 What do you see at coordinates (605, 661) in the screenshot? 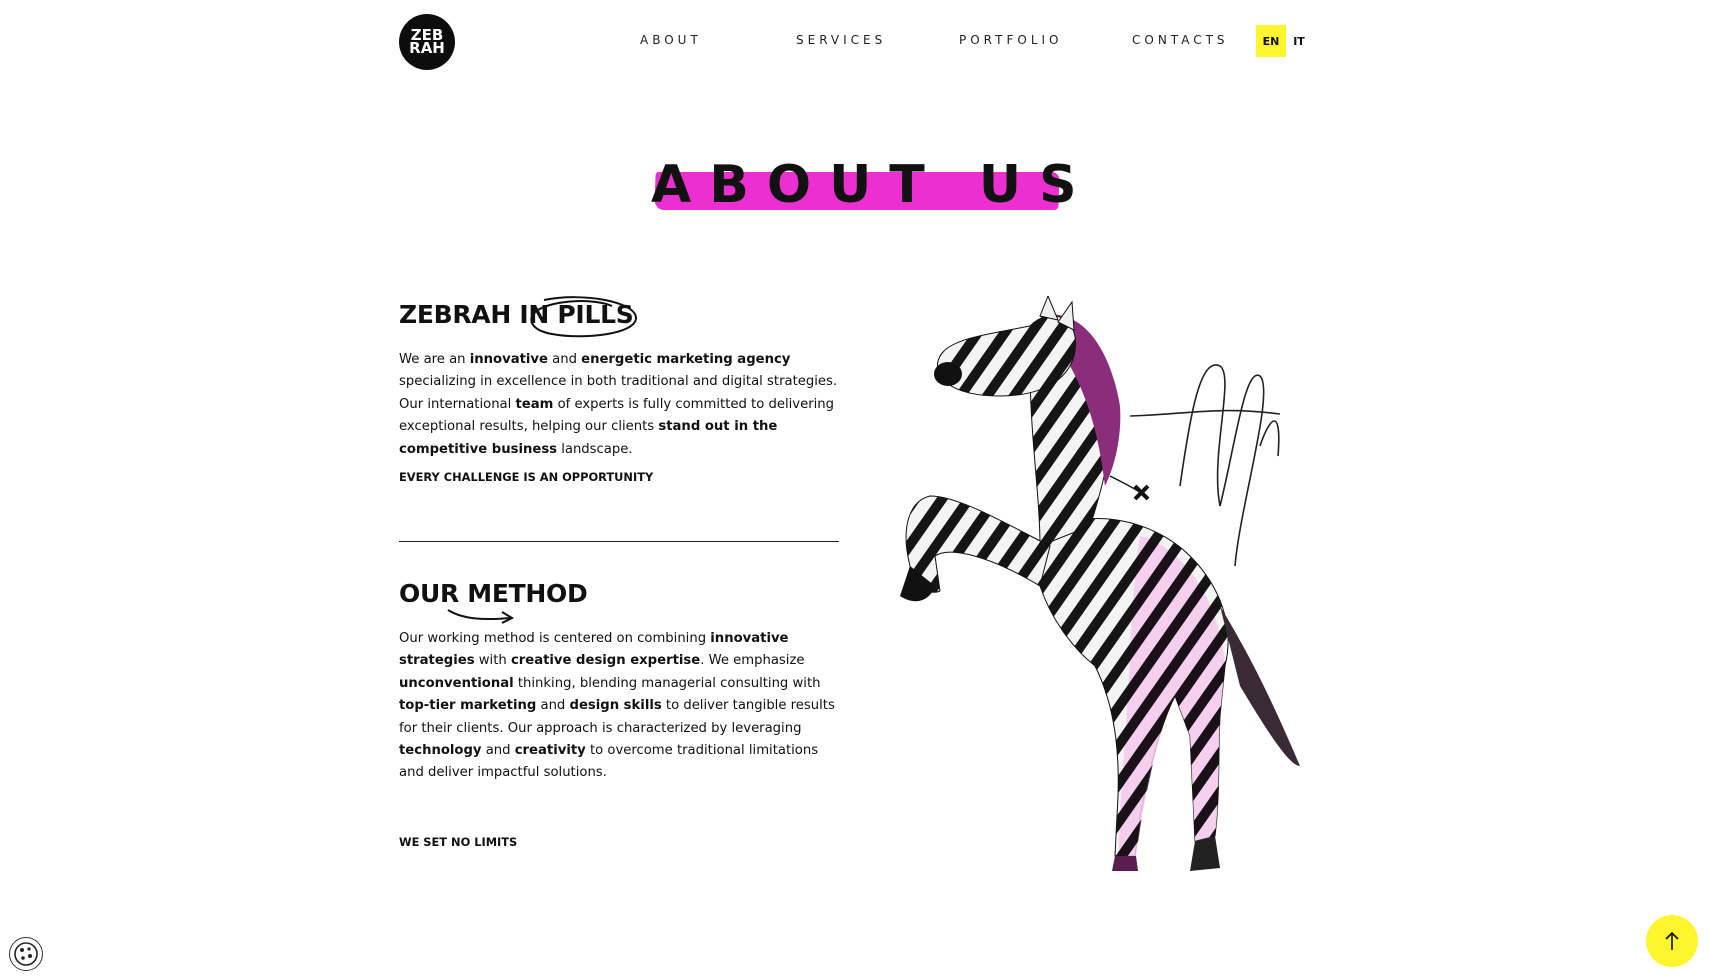
I see `emphasis-text: creative design expertise` at bounding box center [605, 661].